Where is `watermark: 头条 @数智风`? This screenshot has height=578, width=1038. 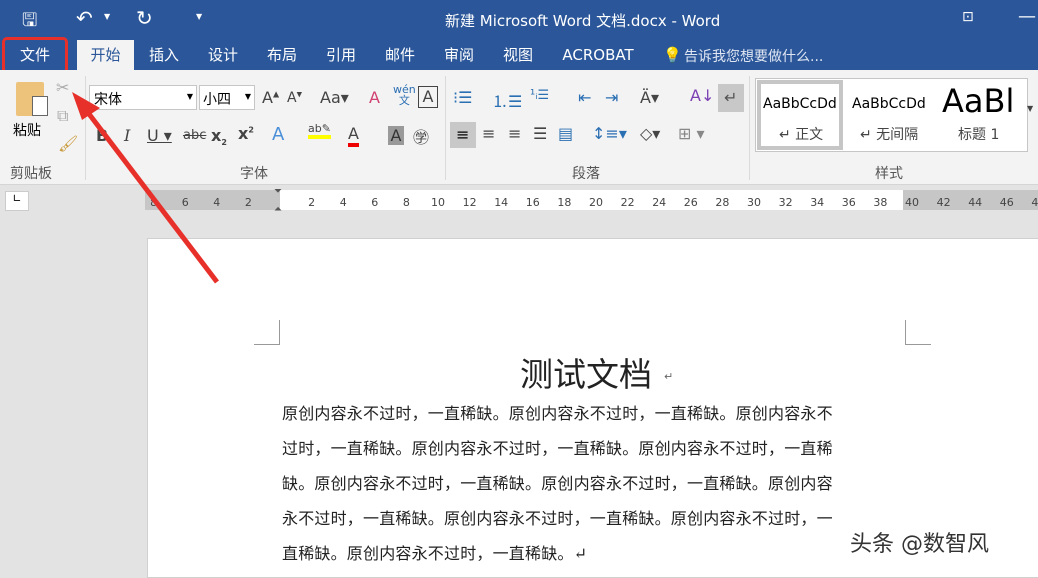 watermark: 头条 @数智风 is located at coordinates (919, 544).